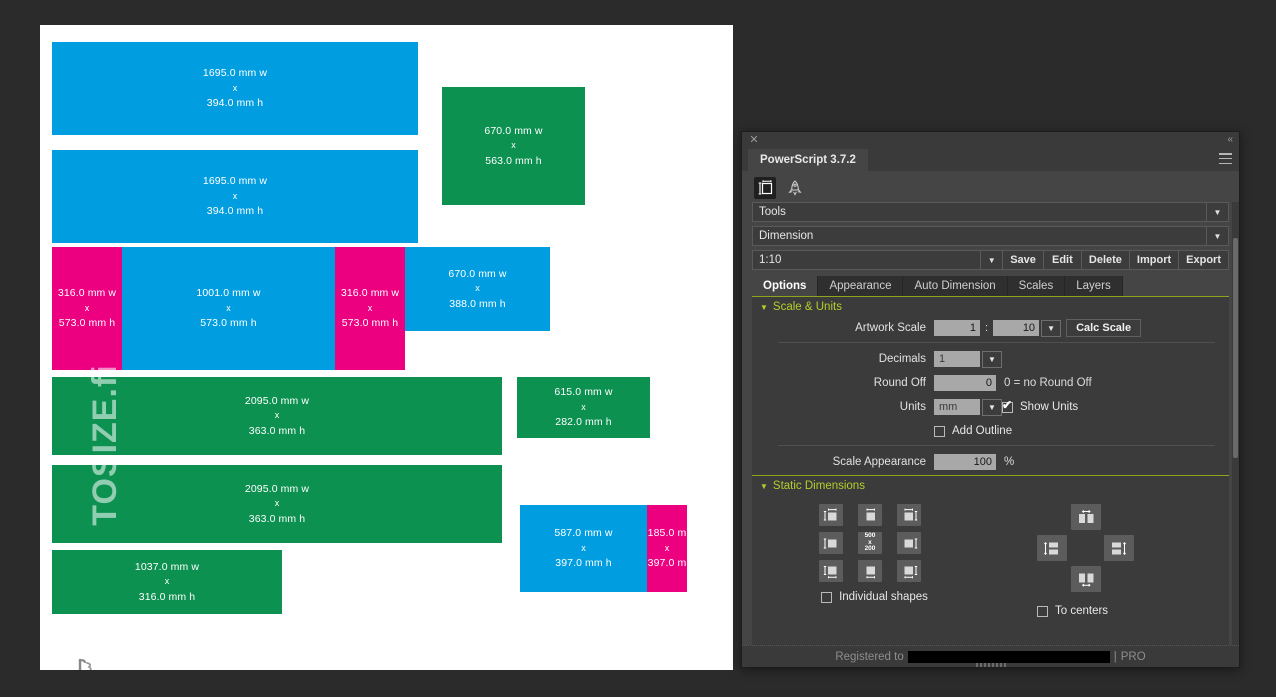  What do you see at coordinates (878, 260) in the screenshot?
I see `scale-preset-select: 1:10 ▼` at bounding box center [878, 260].